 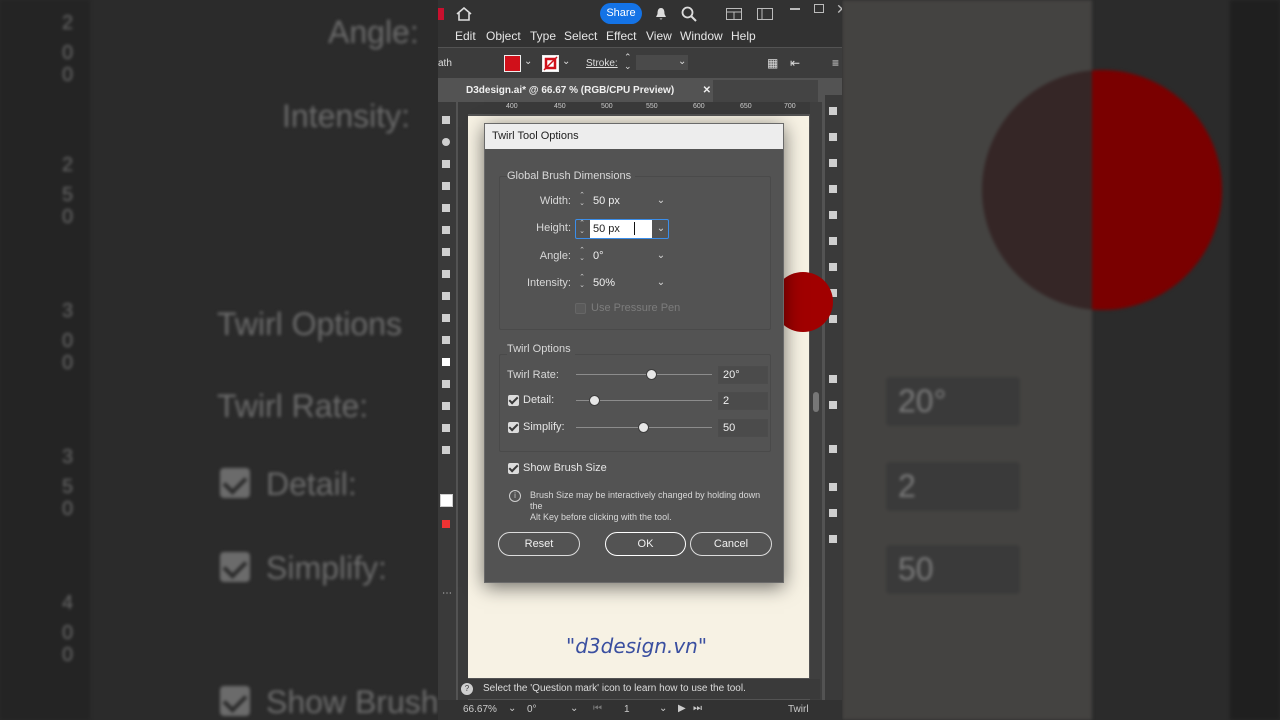 I want to click on angle-input: 0°, so click(x=621, y=256).